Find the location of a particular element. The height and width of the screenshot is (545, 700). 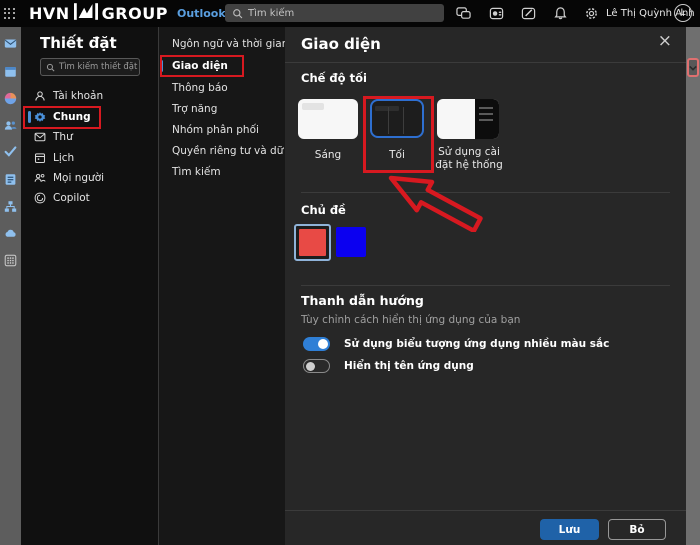

panel-title: Giao diện is located at coordinates (341, 44).